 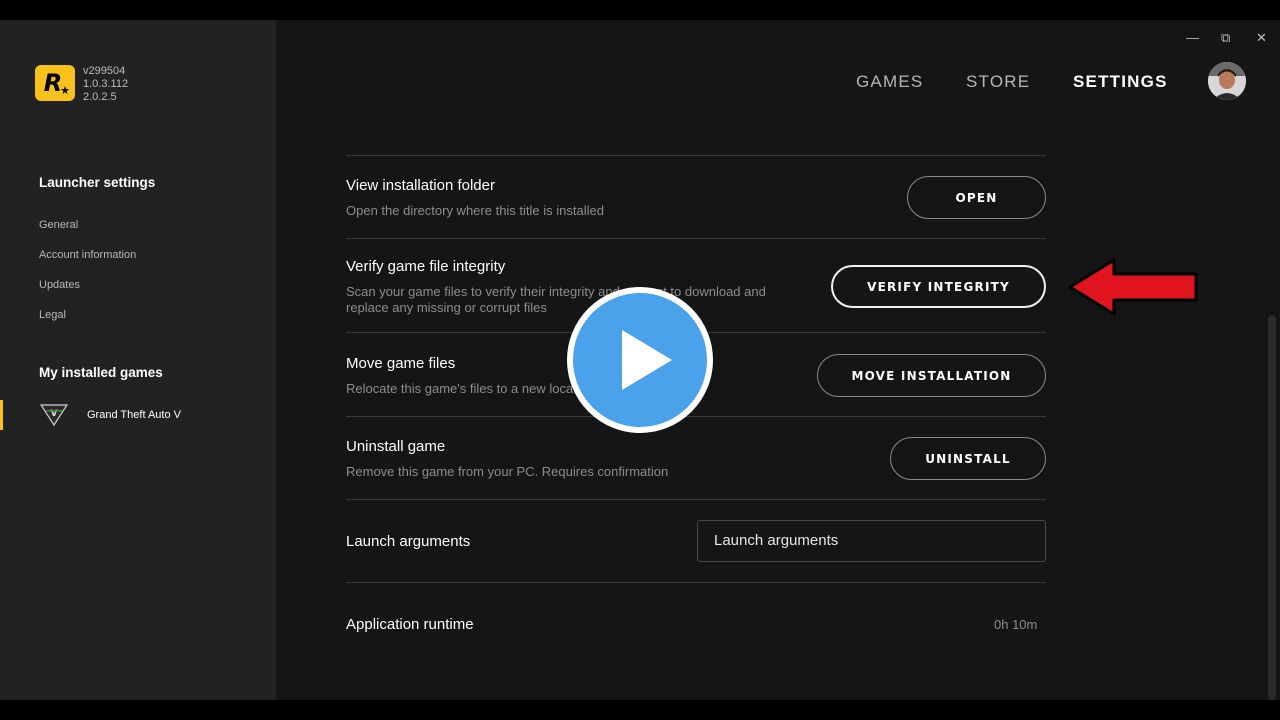 What do you see at coordinates (54, 415) in the screenshot?
I see `gta-v-icon: V` at bounding box center [54, 415].